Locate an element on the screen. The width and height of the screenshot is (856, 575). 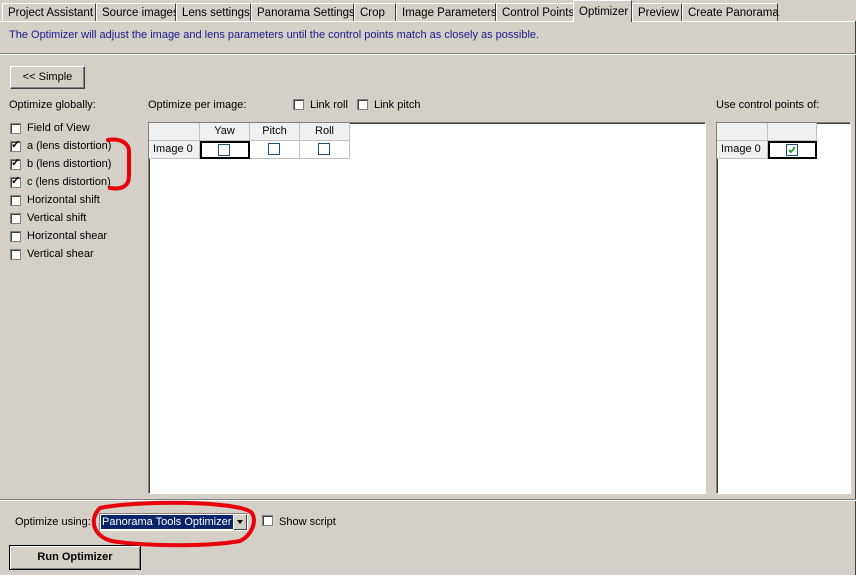
annotation-bracket is located at coordinates (118, 164).